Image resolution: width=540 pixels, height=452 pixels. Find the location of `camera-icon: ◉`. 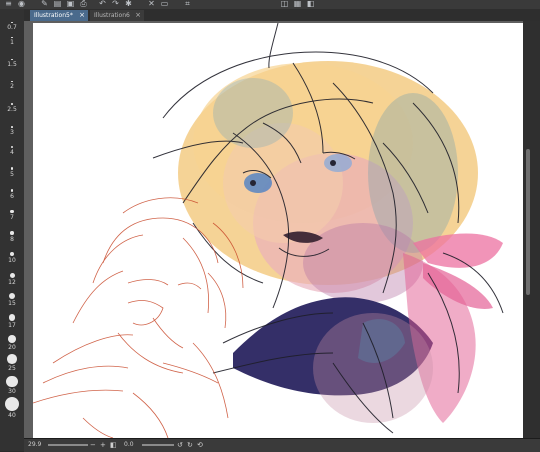

camera-icon: ◉ is located at coordinates (21, 4).